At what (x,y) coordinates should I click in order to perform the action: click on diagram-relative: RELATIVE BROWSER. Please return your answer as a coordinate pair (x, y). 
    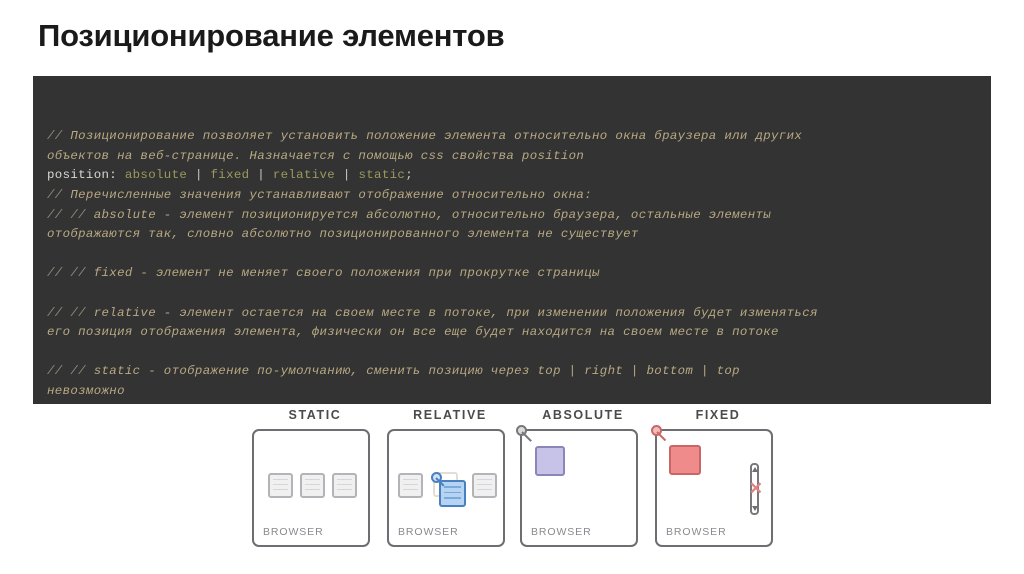
    Looking at the image, I should click on (450, 489).